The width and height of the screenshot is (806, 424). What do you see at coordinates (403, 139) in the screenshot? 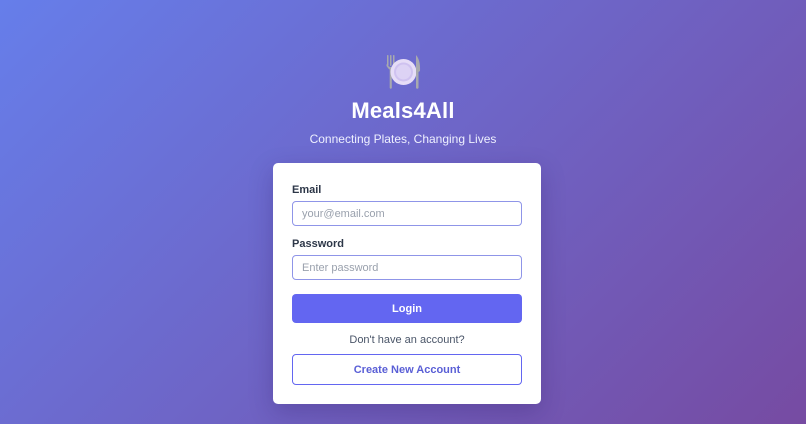
I see `app-tagline: Connecting Plates, Changing Lives` at bounding box center [403, 139].